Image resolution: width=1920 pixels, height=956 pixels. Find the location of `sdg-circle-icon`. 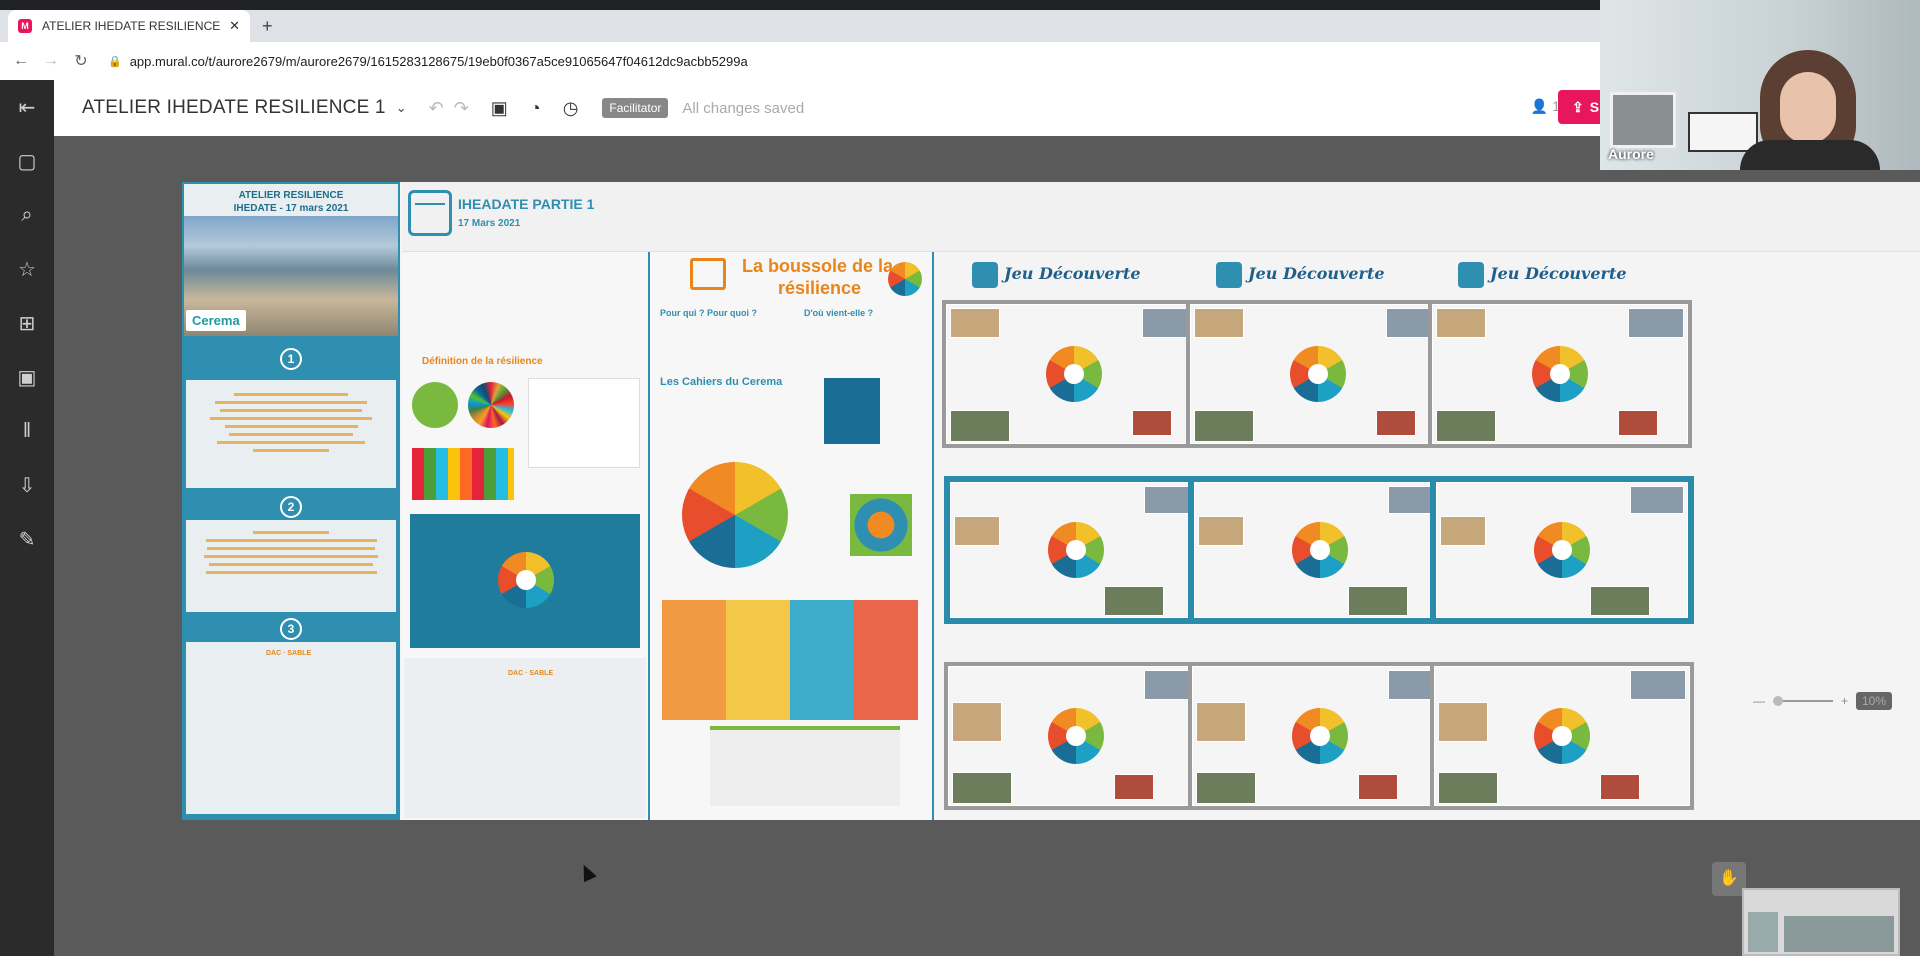

sdg-circle-icon is located at coordinates (491, 405).